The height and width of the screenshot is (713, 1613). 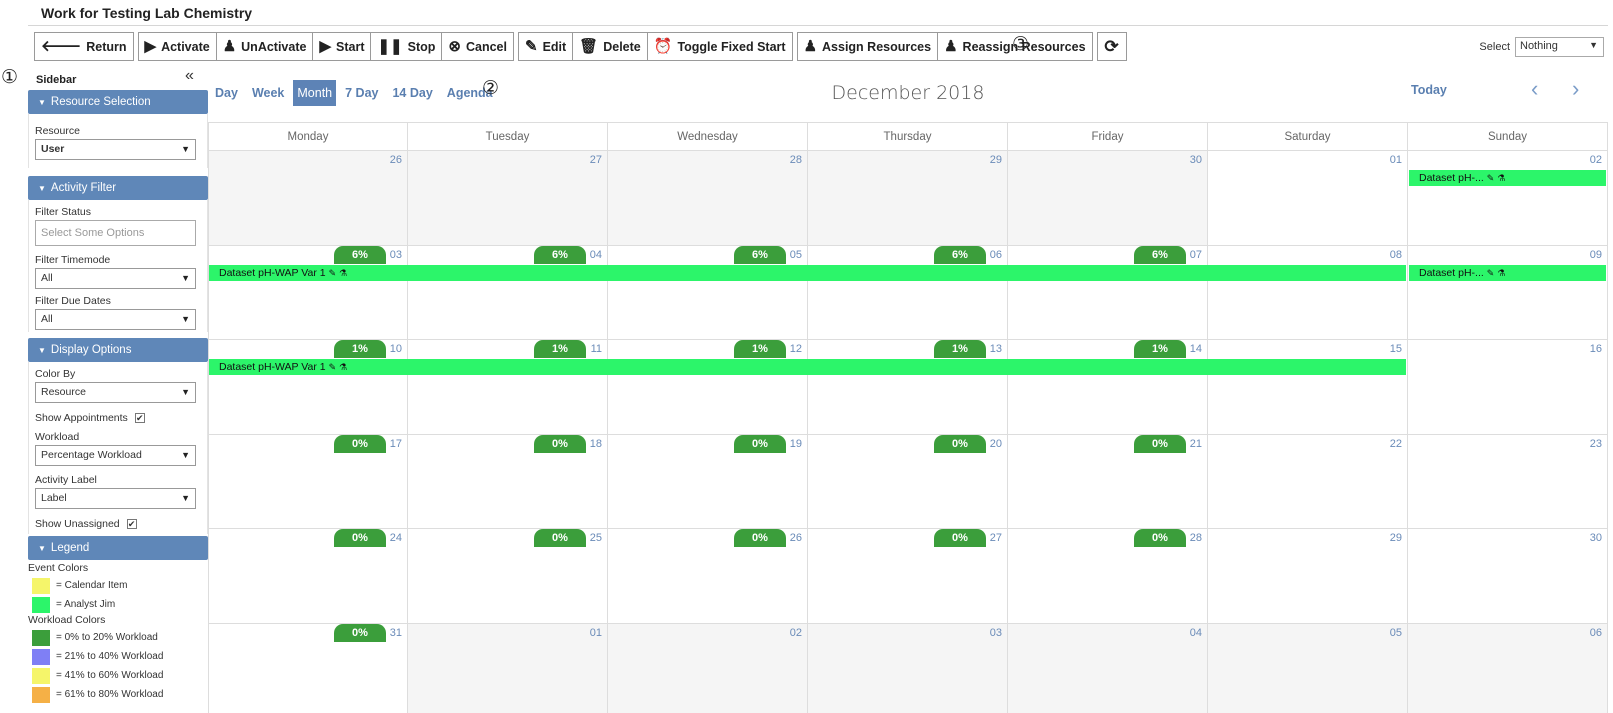 What do you see at coordinates (396, 538) in the screenshot?
I see `day-number: 24` at bounding box center [396, 538].